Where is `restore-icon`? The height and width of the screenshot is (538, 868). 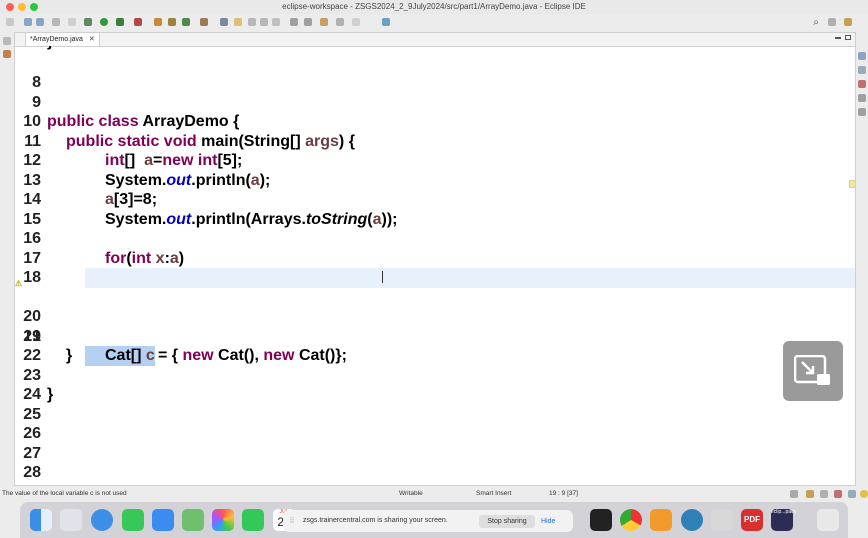 restore-icon is located at coordinates (7, 41).